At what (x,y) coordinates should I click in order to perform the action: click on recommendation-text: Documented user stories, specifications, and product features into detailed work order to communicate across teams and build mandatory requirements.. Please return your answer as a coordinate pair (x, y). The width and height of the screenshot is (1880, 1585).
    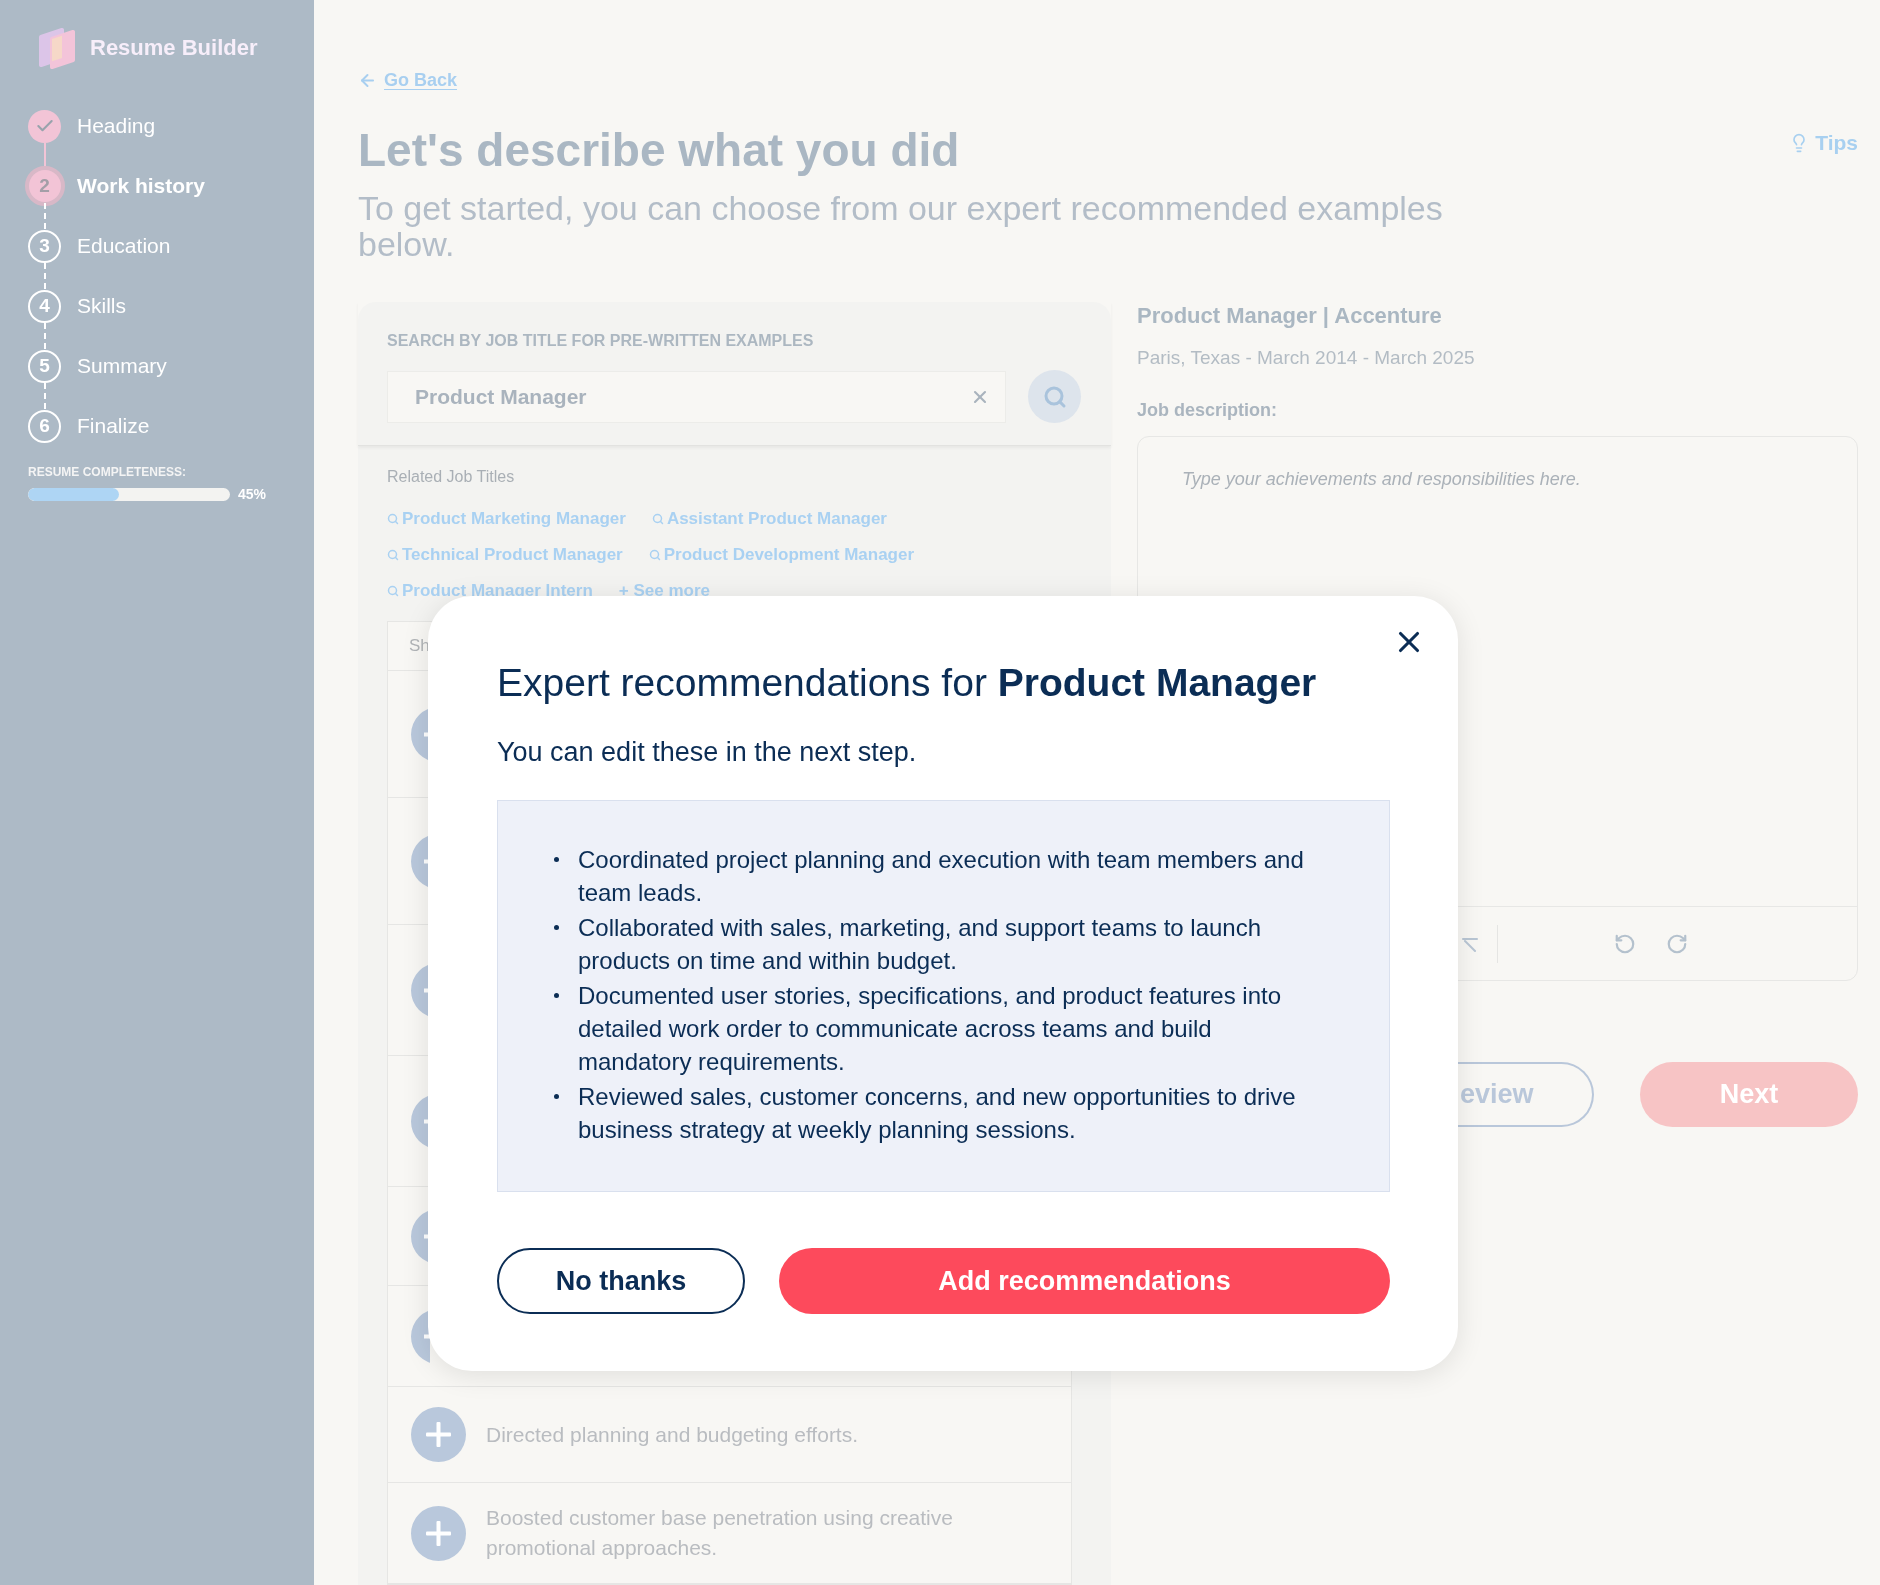
    Looking at the image, I should click on (930, 1029).